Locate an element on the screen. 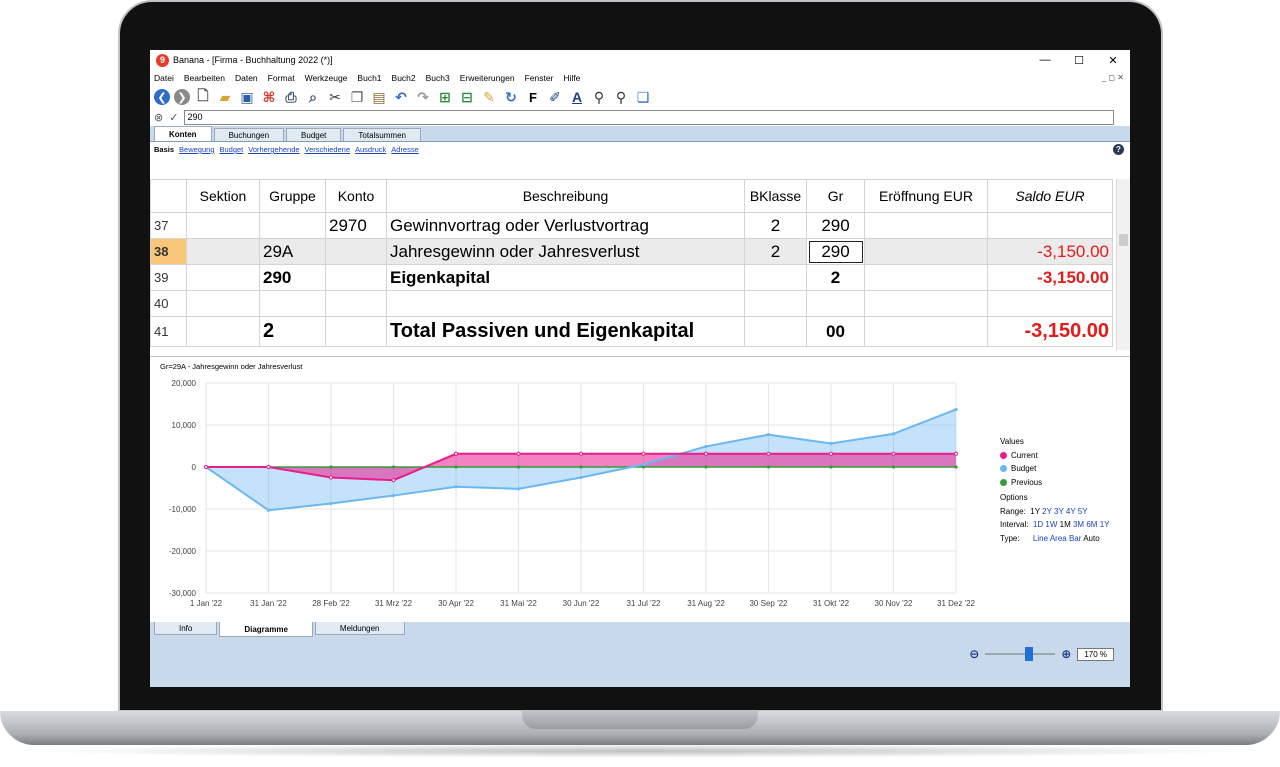  cut-icon: ✂ is located at coordinates (335, 97).